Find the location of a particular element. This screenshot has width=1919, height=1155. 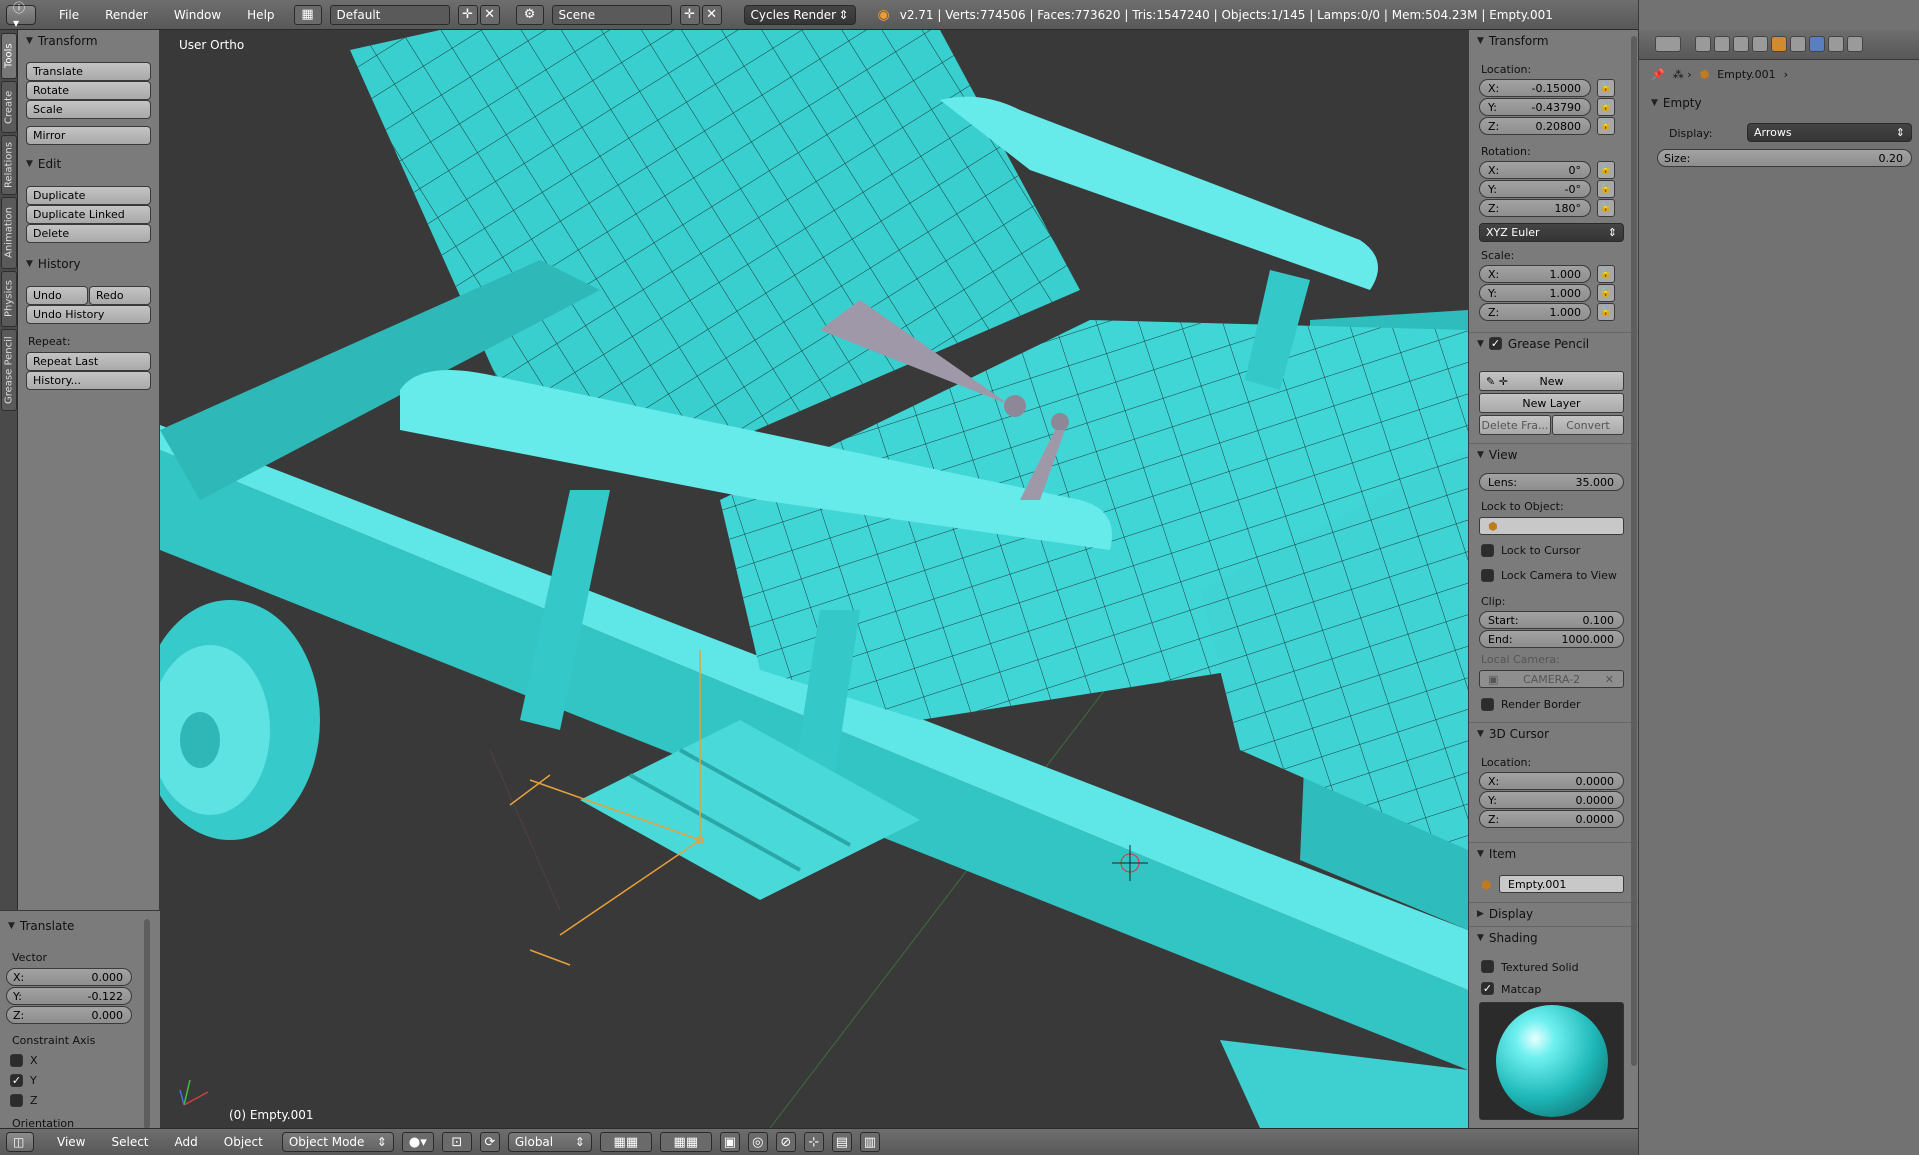

lock-camera-checkbox is located at coordinates (1487, 575).